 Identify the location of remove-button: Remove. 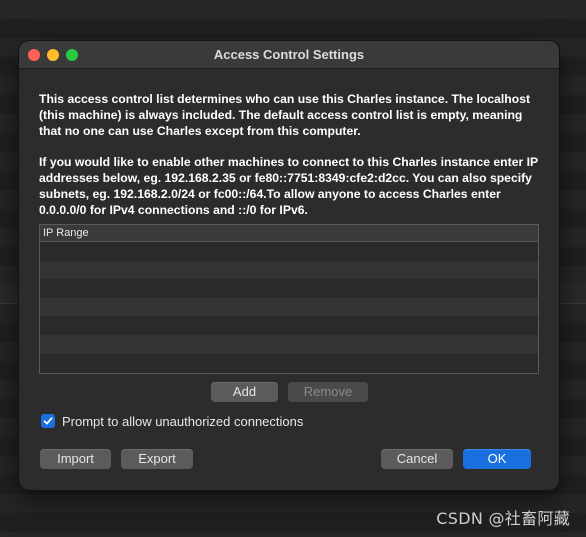
(328, 392).